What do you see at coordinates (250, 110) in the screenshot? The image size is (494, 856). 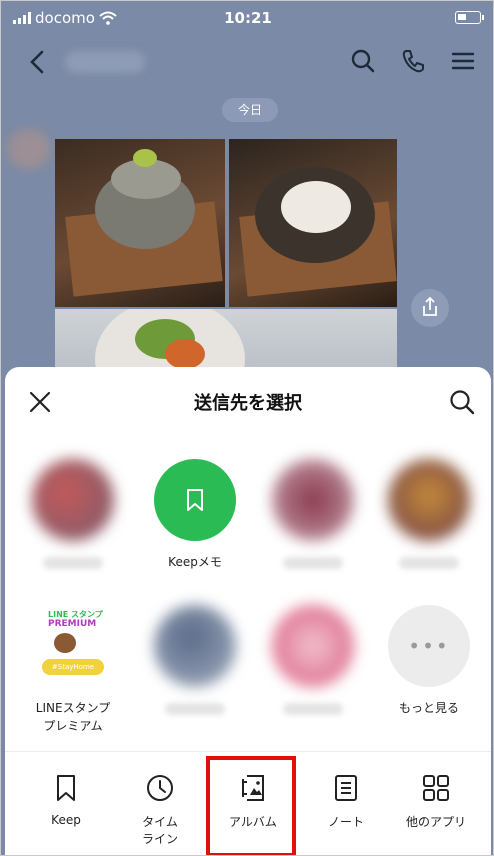 I see `date-separator: 今日` at bounding box center [250, 110].